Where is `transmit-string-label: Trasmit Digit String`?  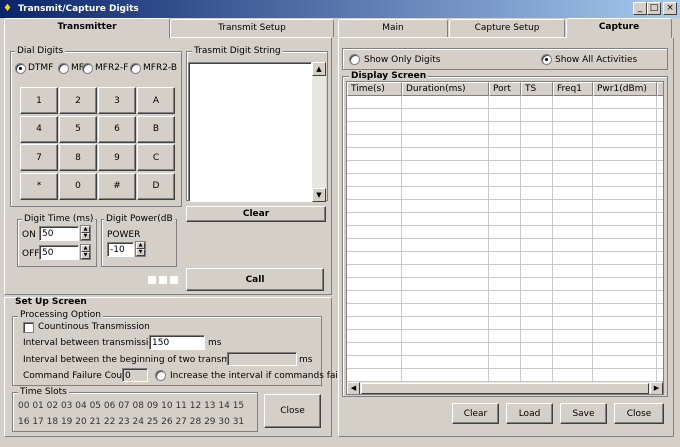 transmit-string-label: Trasmit Digit String is located at coordinates (237, 51).